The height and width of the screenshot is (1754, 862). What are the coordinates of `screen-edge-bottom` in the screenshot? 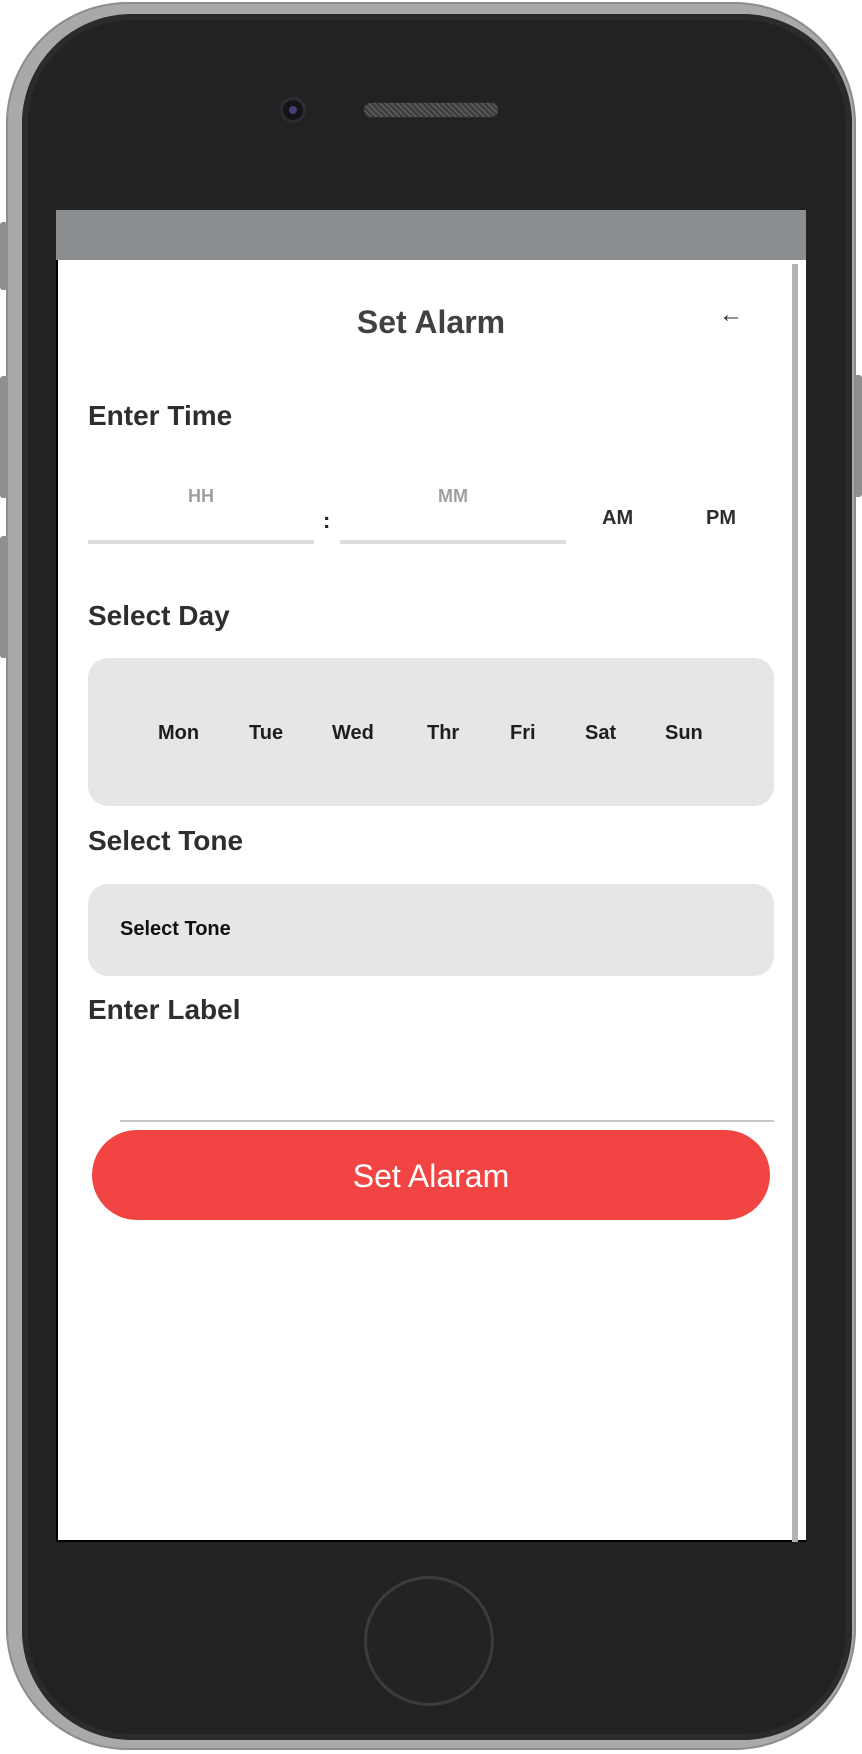 It's located at (431, 1541).